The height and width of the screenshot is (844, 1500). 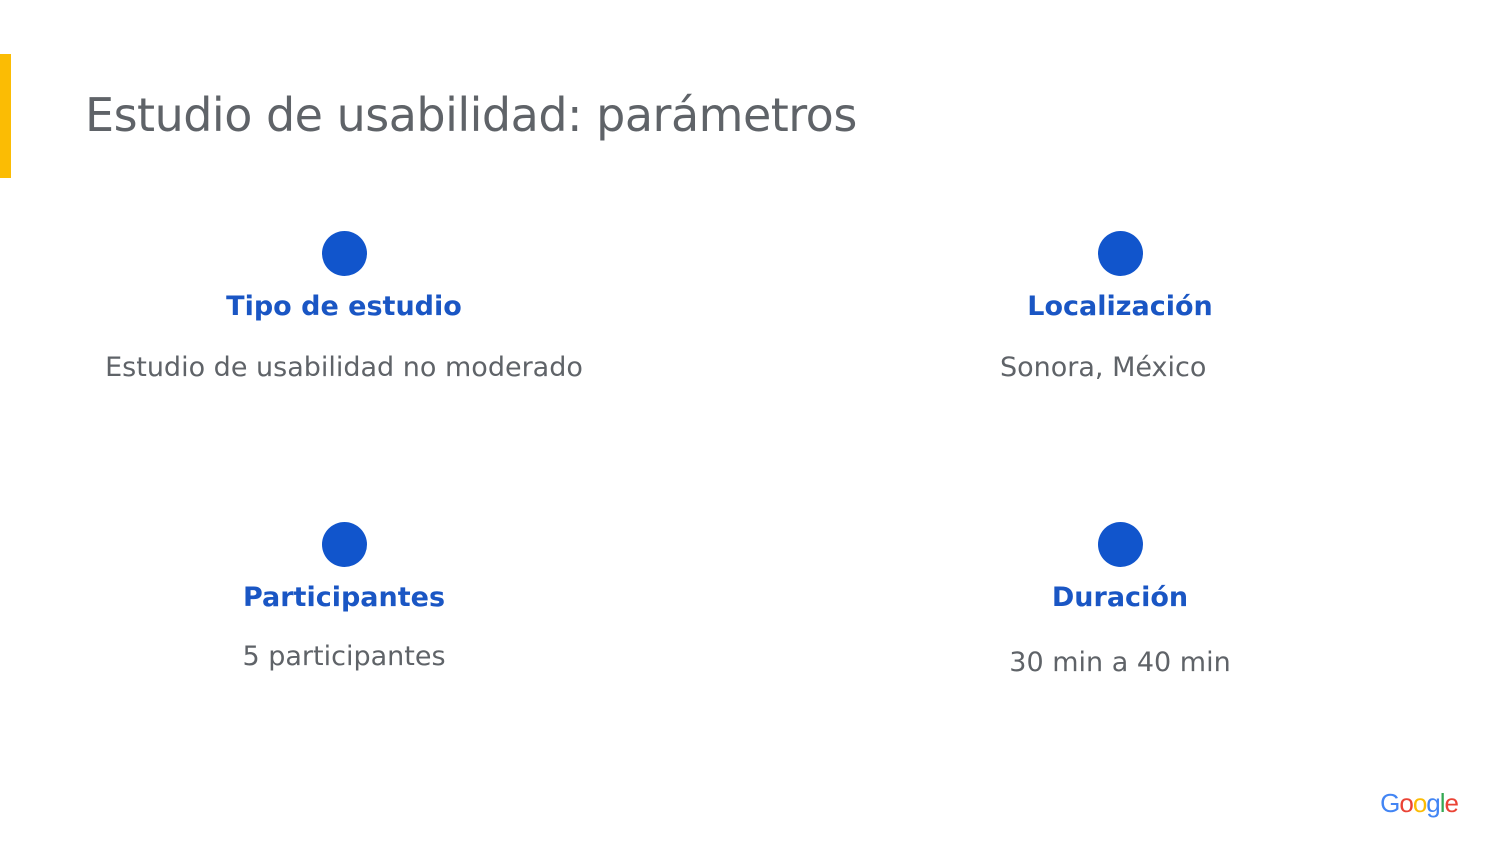 I want to click on parameter-duration: Duración 30 min a 40 min, so click(x=1120, y=600).